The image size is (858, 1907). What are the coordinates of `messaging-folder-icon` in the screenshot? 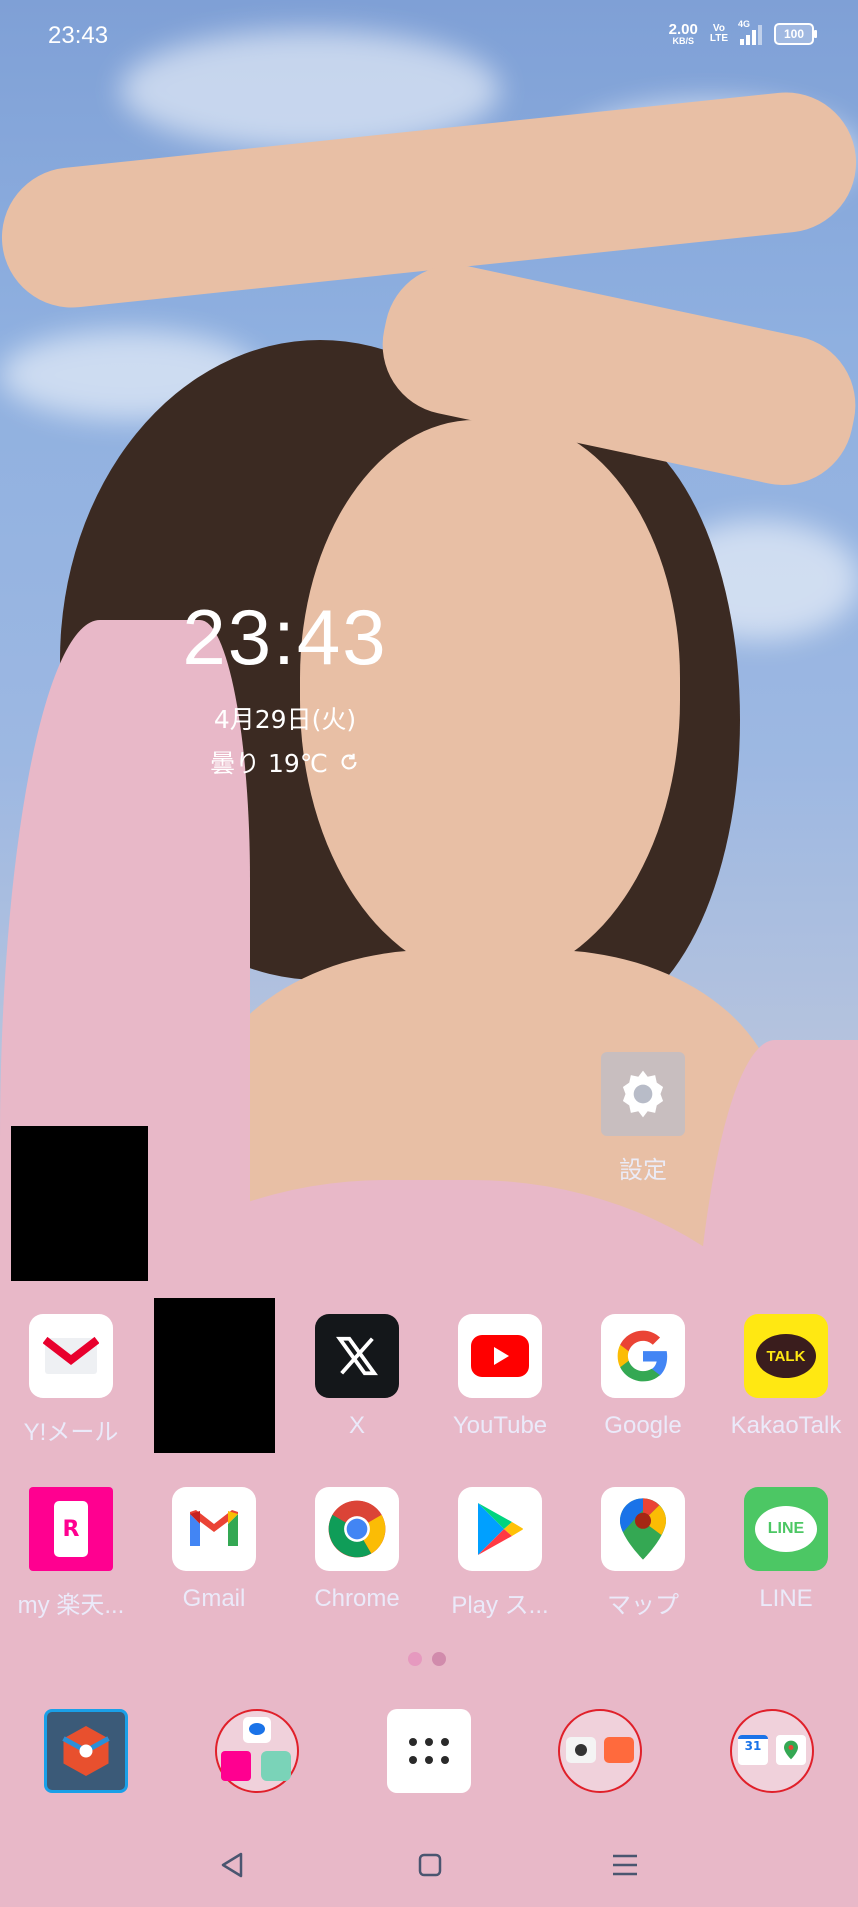 It's located at (257, 1751).